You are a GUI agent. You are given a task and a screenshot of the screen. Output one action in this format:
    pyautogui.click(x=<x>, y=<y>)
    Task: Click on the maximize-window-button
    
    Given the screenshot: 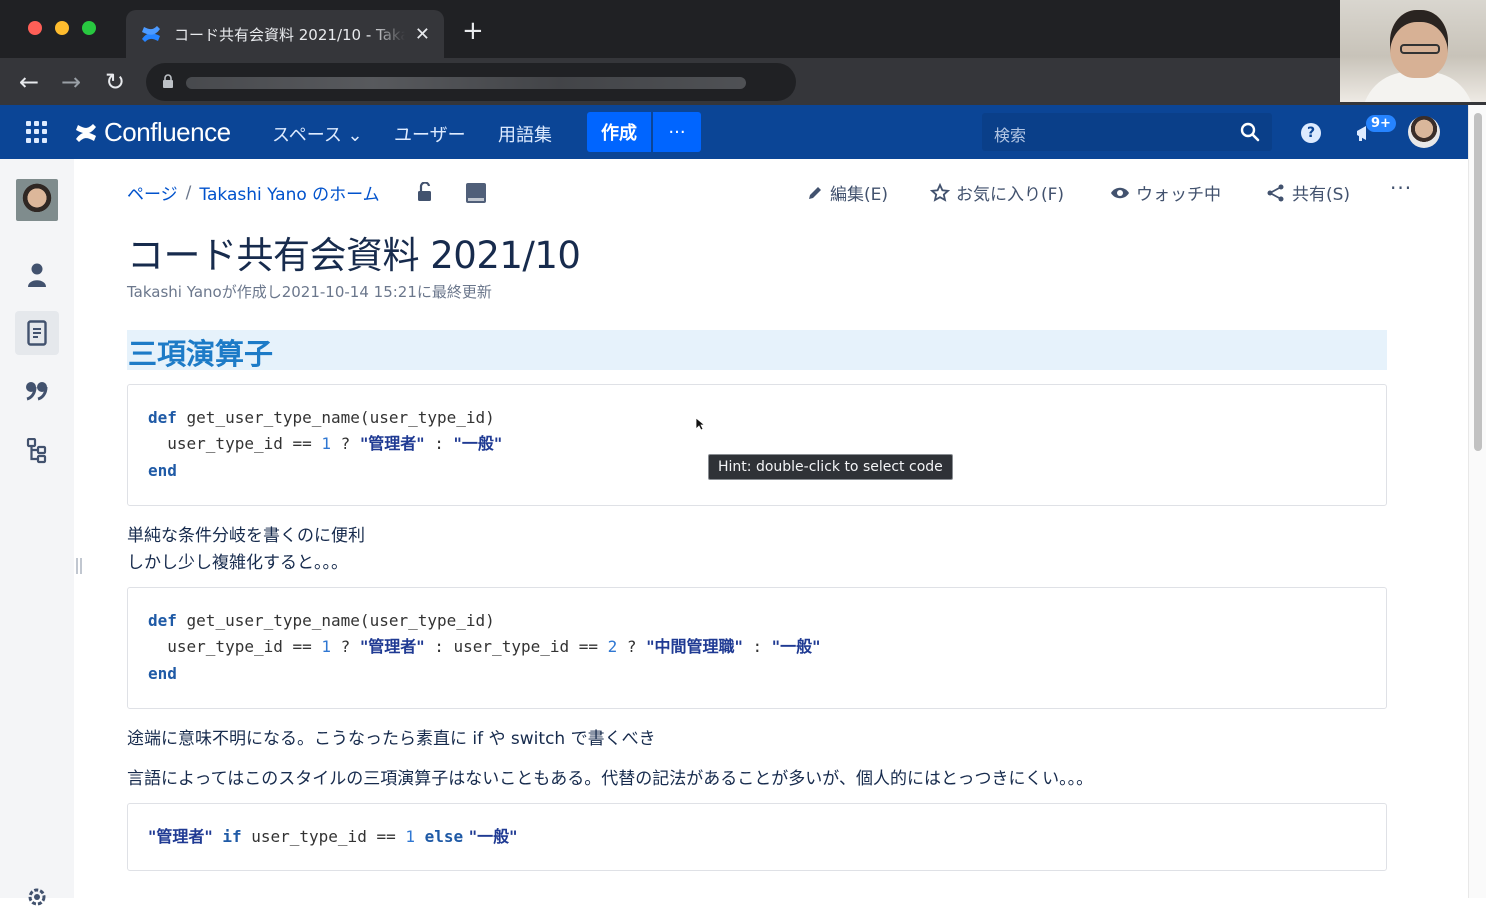 What is the action you would take?
    pyautogui.click(x=89, y=28)
    